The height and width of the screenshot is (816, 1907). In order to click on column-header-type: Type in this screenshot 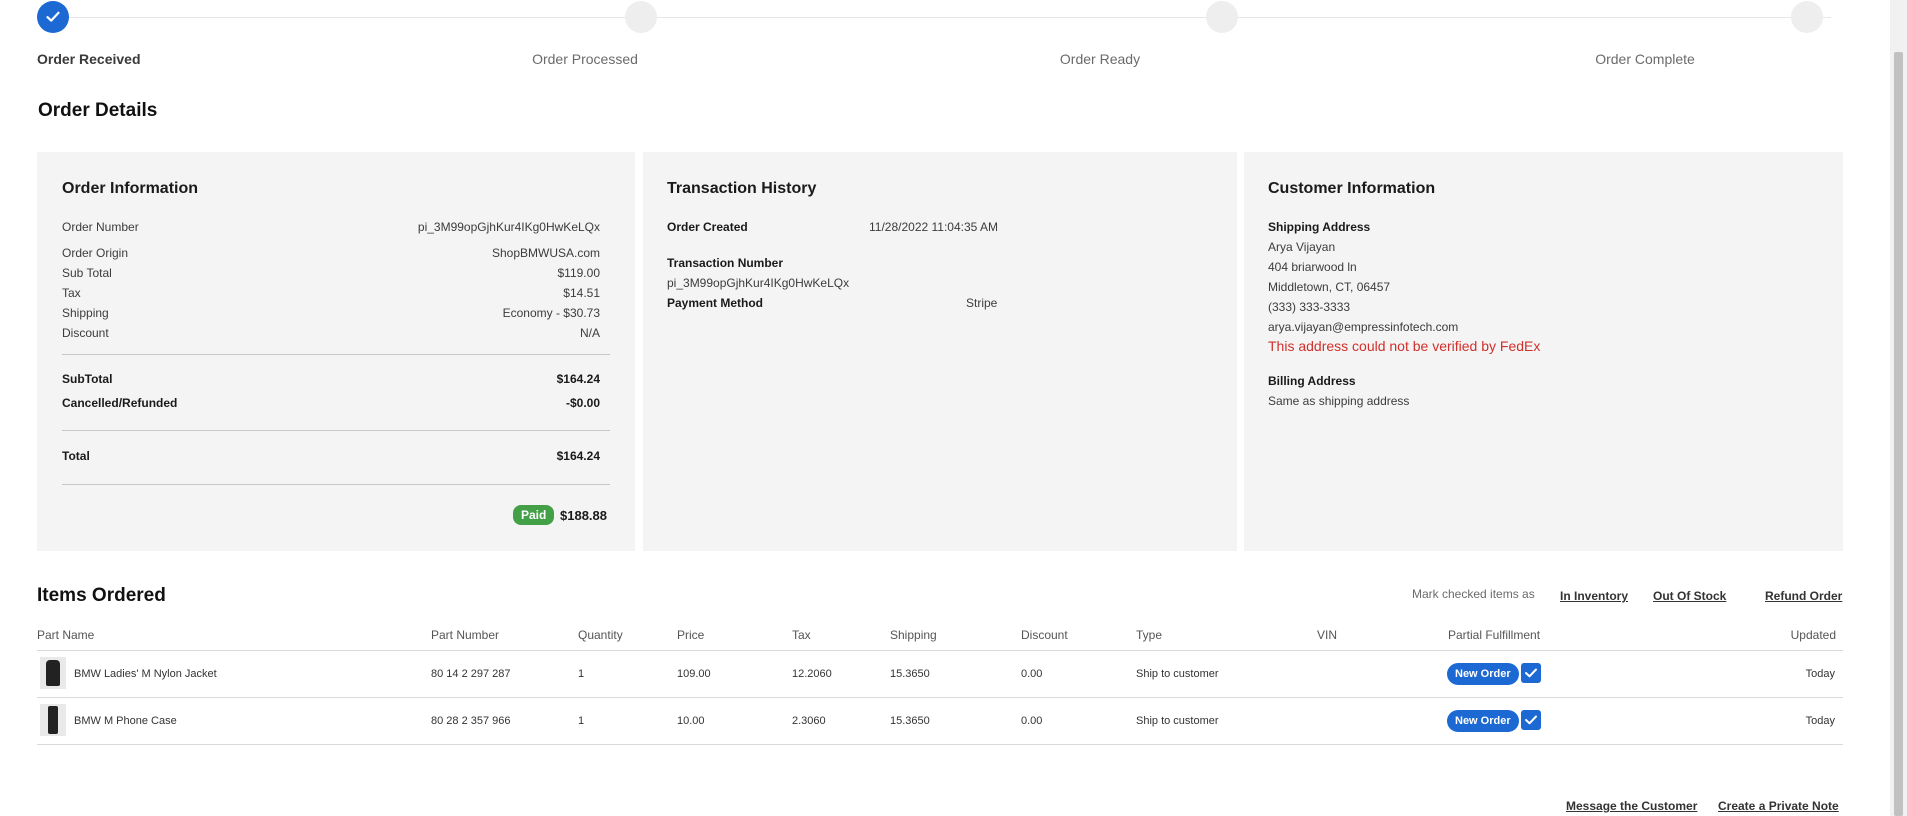, I will do `click(1149, 635)`.